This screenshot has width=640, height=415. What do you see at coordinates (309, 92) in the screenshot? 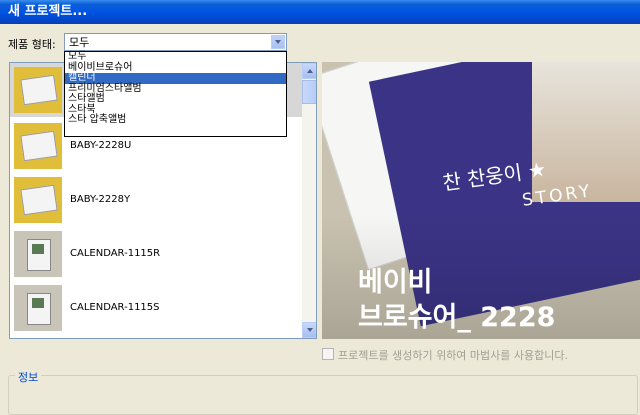
I see `scrollbar-thumb` at bounding box center [309, 92].